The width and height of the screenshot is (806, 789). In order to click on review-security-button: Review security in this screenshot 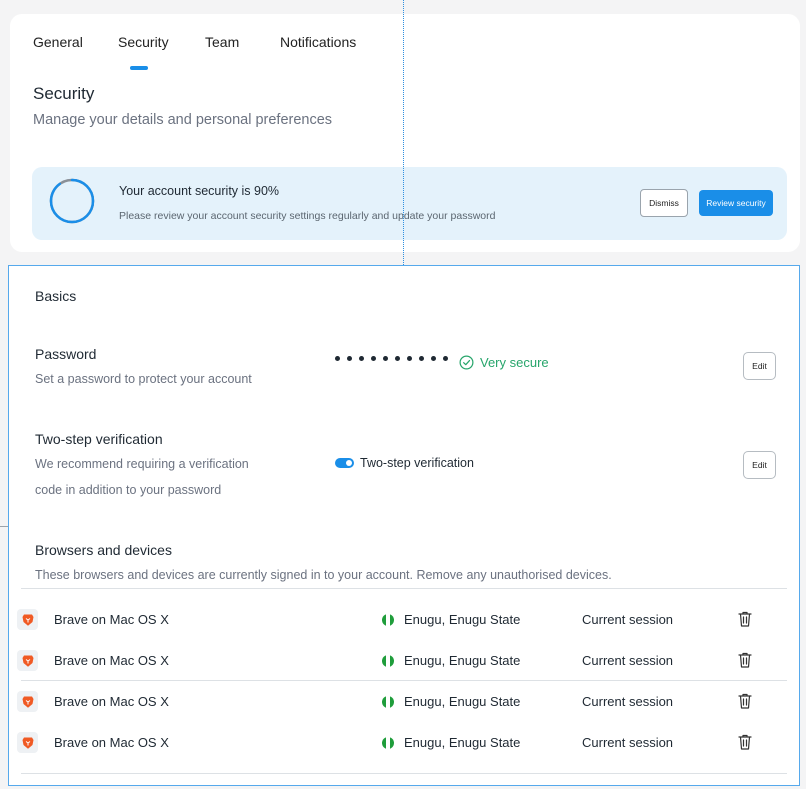, I will do `click(736, 203)`.